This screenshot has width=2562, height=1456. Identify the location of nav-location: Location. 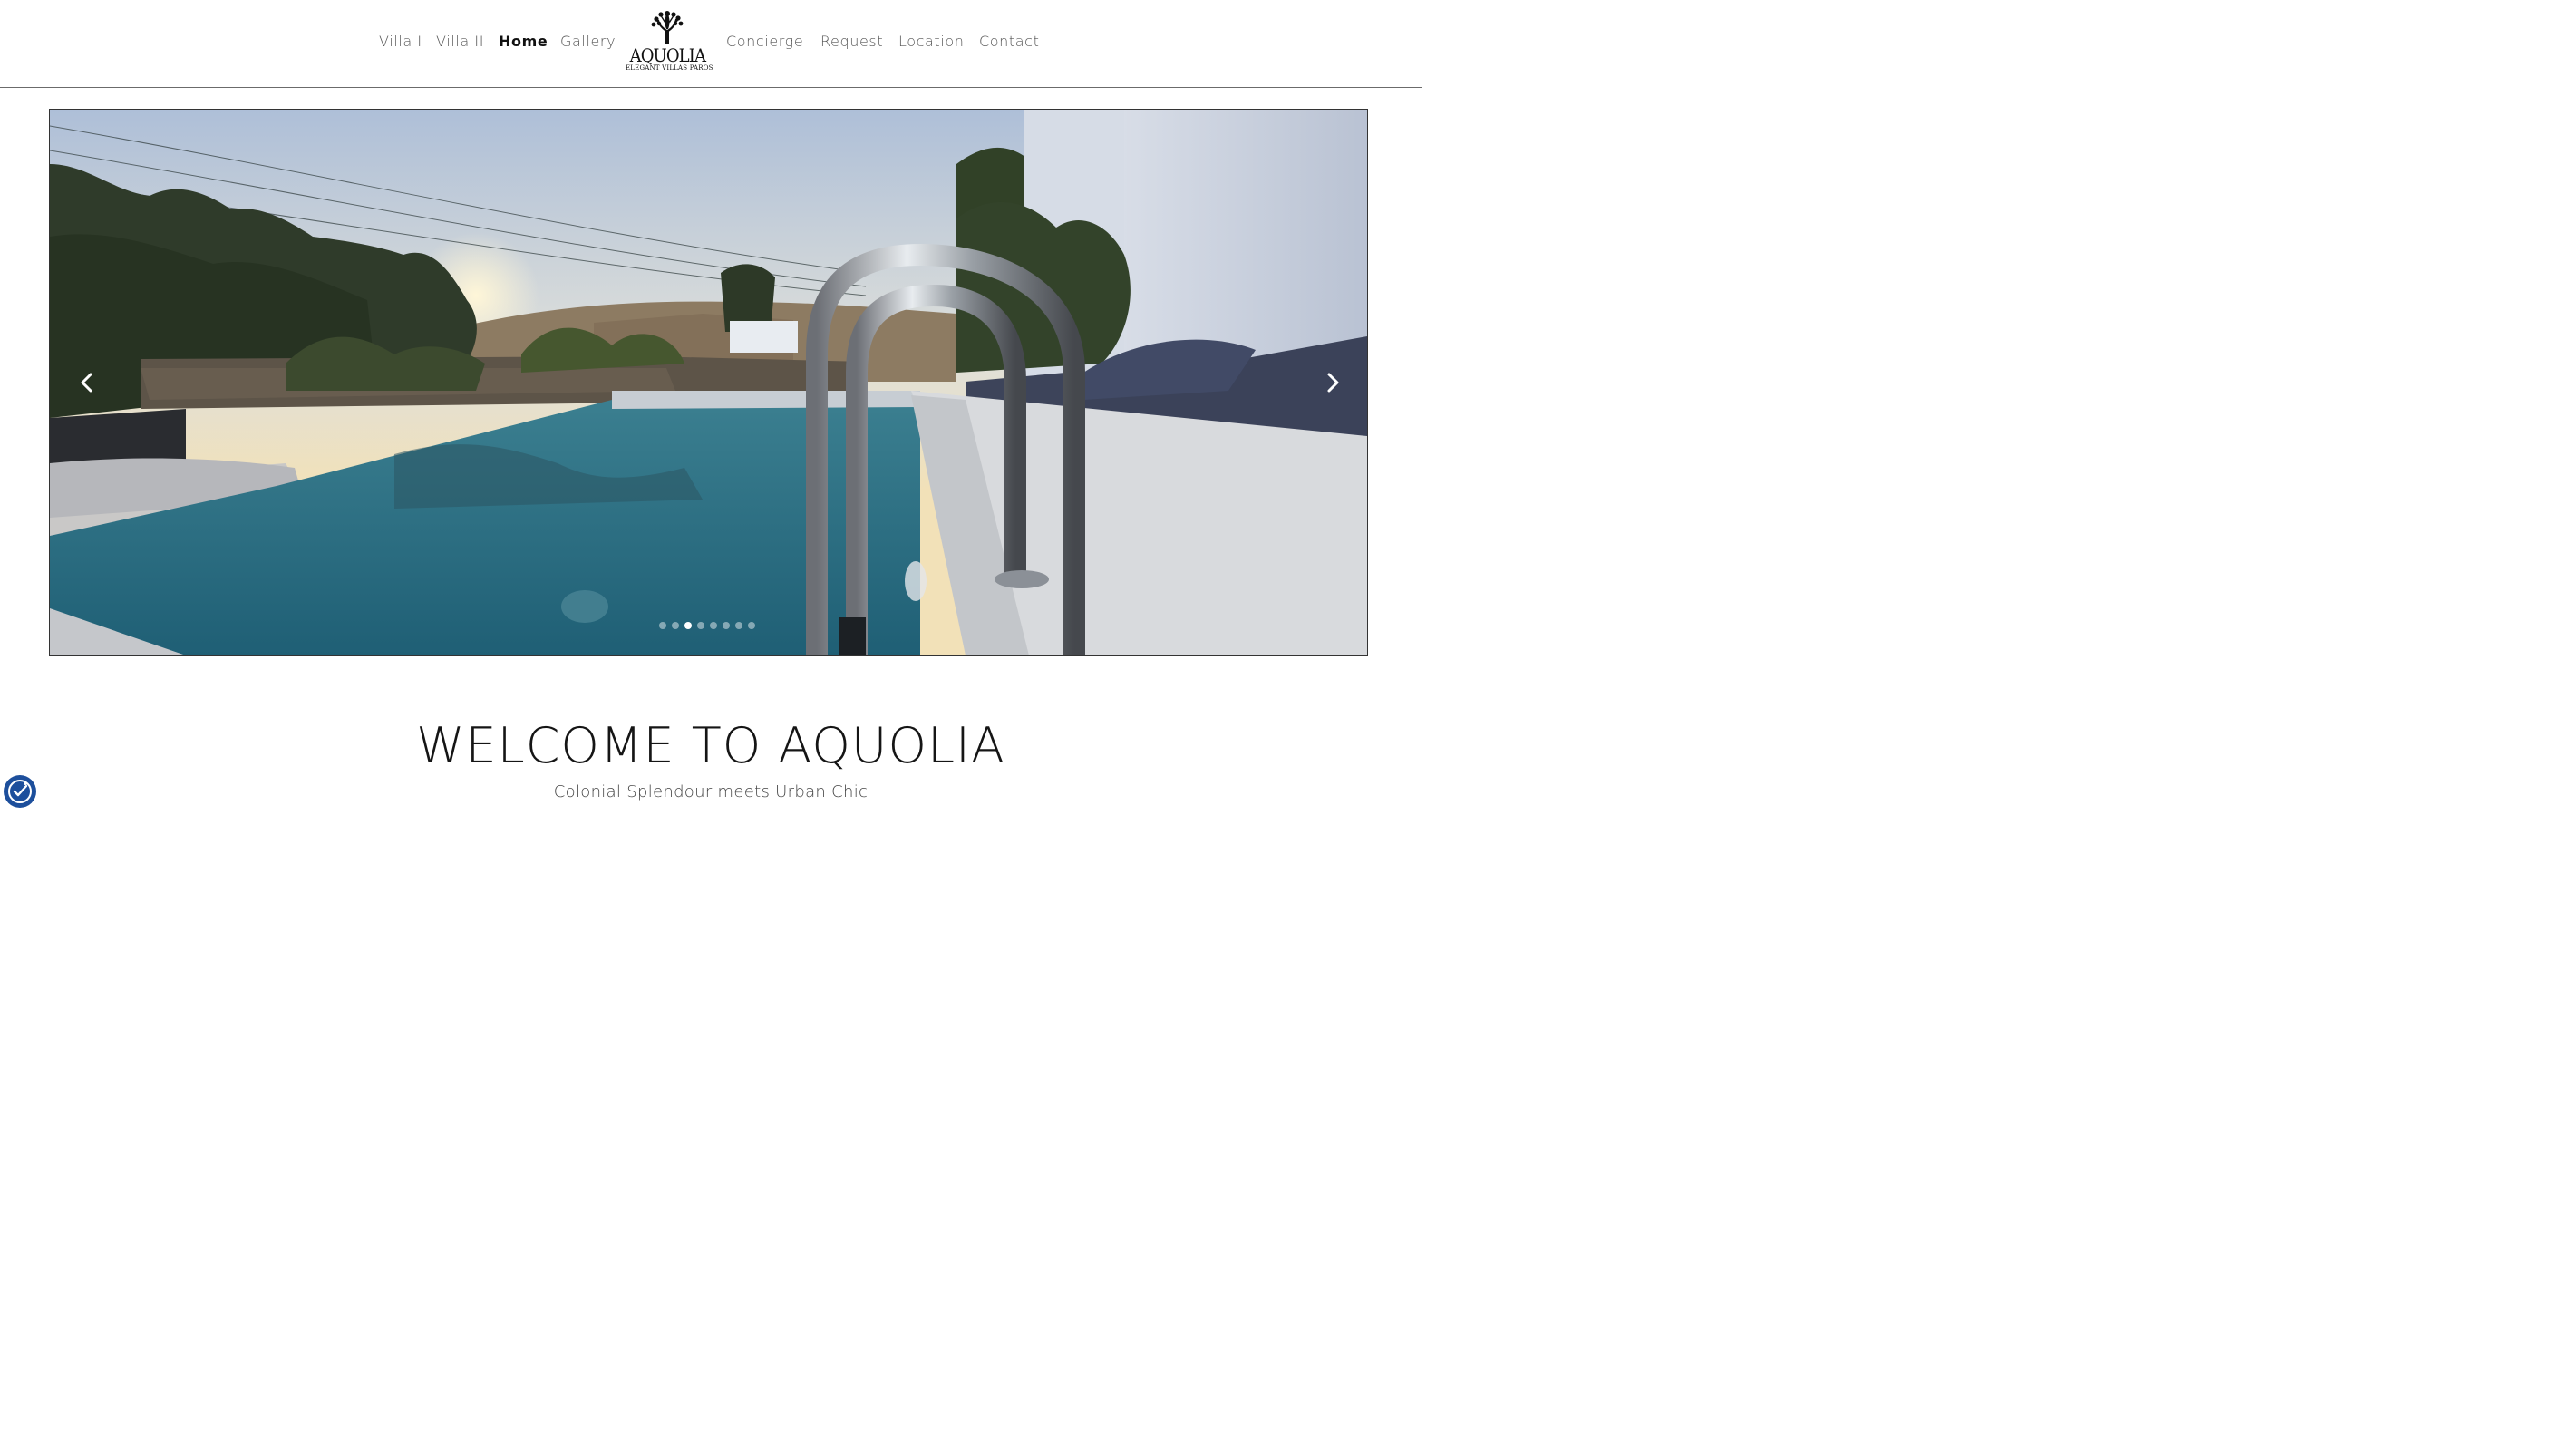
(931, 41).